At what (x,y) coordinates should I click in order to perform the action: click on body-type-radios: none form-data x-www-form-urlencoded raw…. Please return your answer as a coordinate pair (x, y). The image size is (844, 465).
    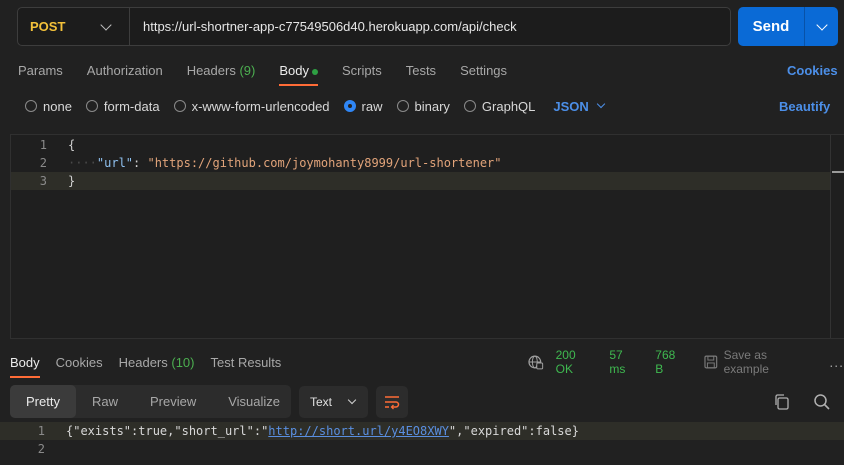
    Looking at the image, I should click on (315, 106).